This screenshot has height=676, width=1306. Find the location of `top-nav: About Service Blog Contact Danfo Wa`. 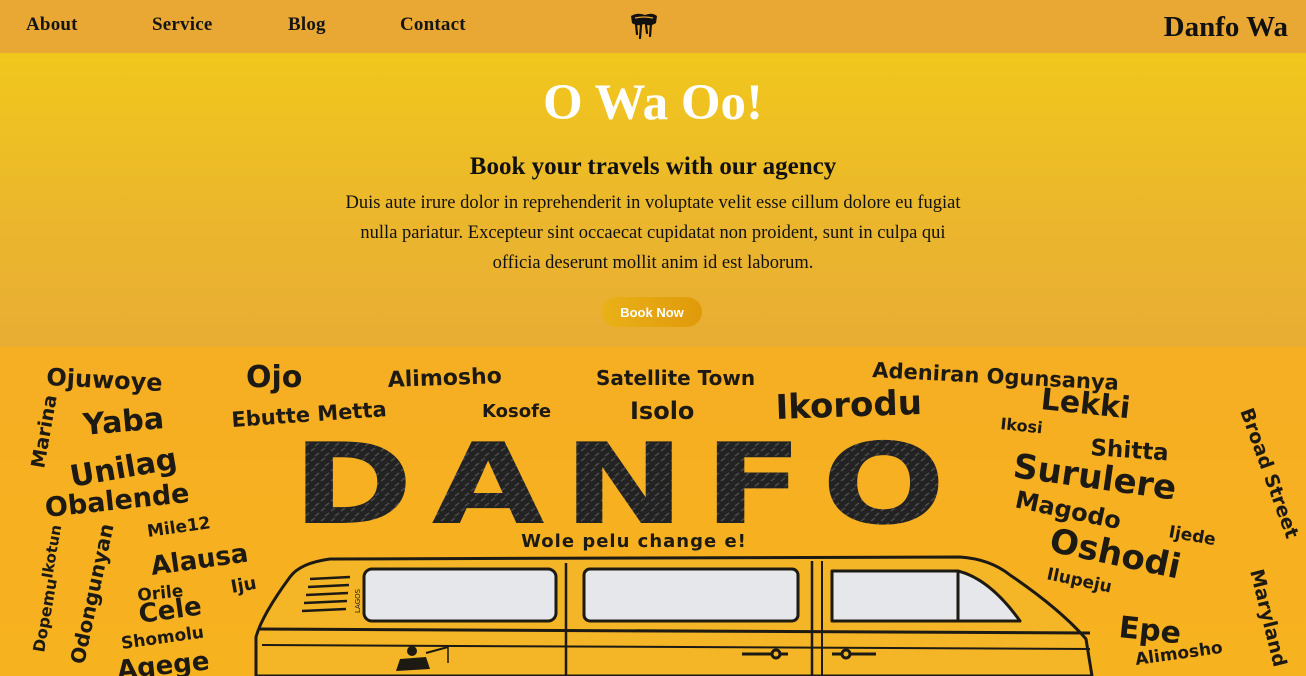

top-nav: About Service Blog Contact Danfo Wa is located at coordinates (653, 26).